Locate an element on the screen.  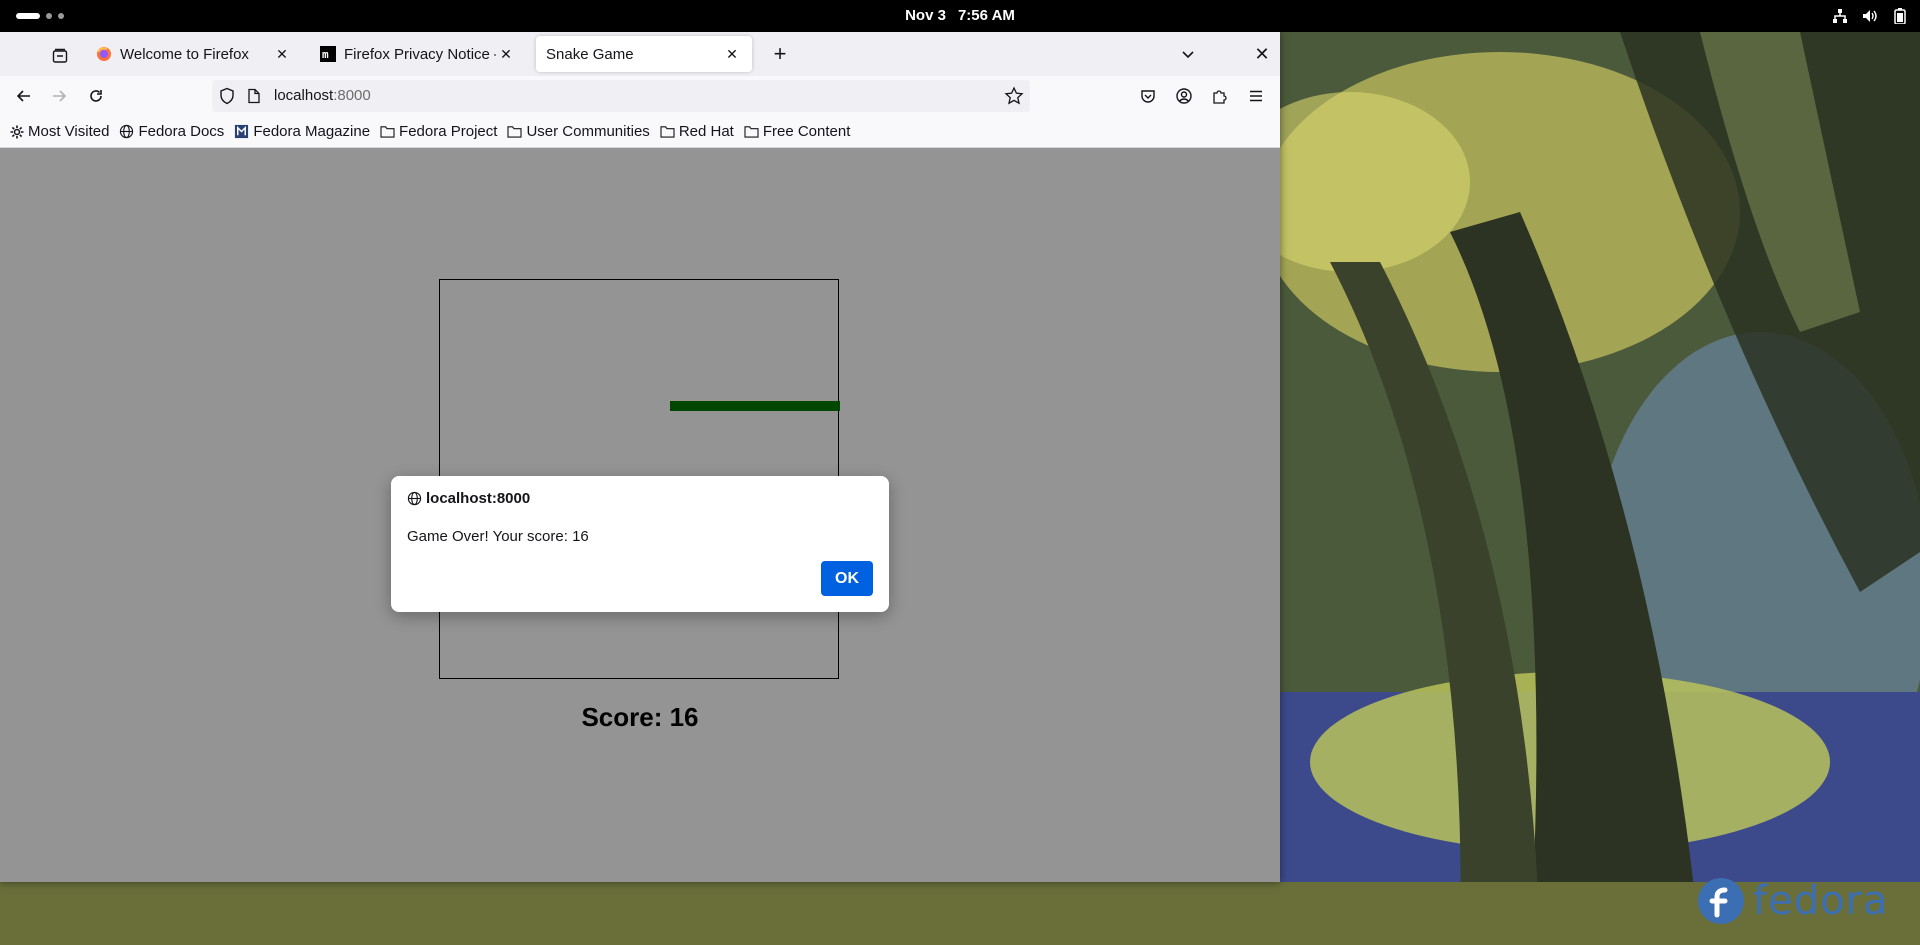
account-button is located at coordinates (1184, 96).